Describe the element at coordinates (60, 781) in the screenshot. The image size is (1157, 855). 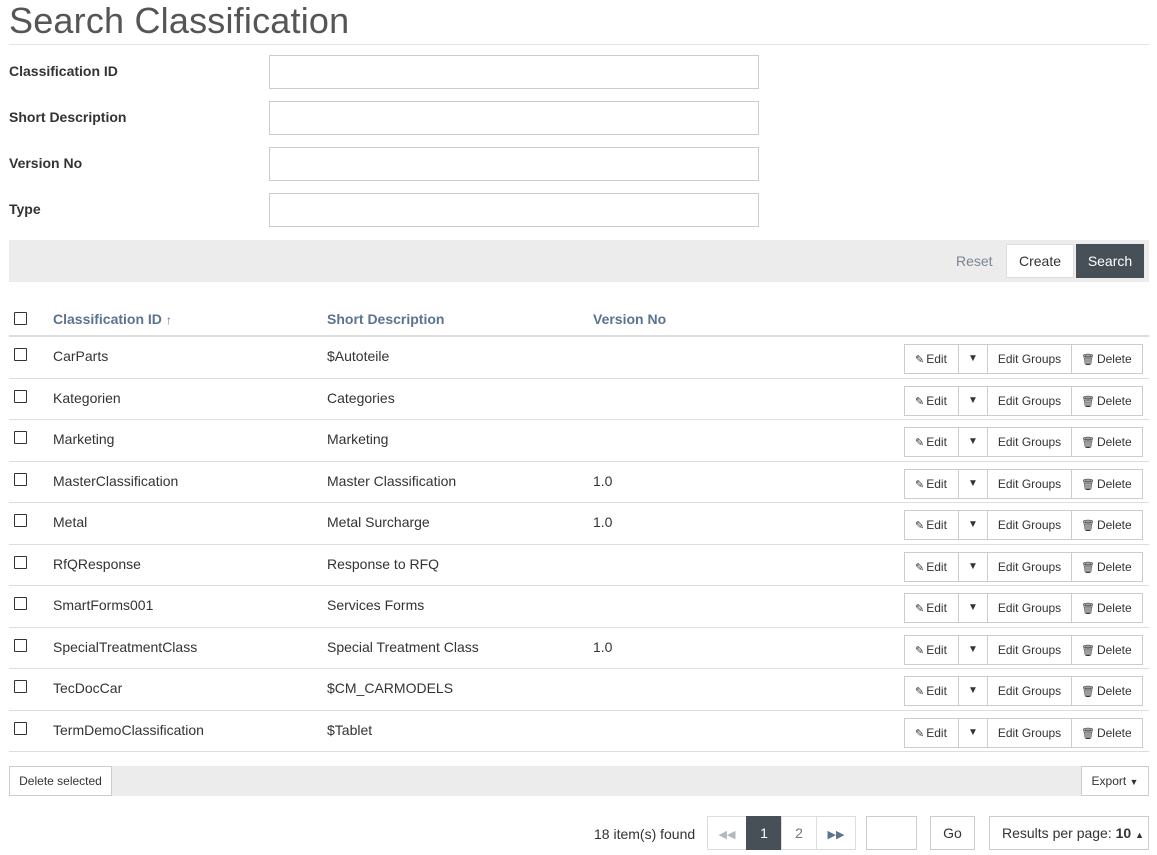
I see `delete-selected-button: Delete selected` at that location.